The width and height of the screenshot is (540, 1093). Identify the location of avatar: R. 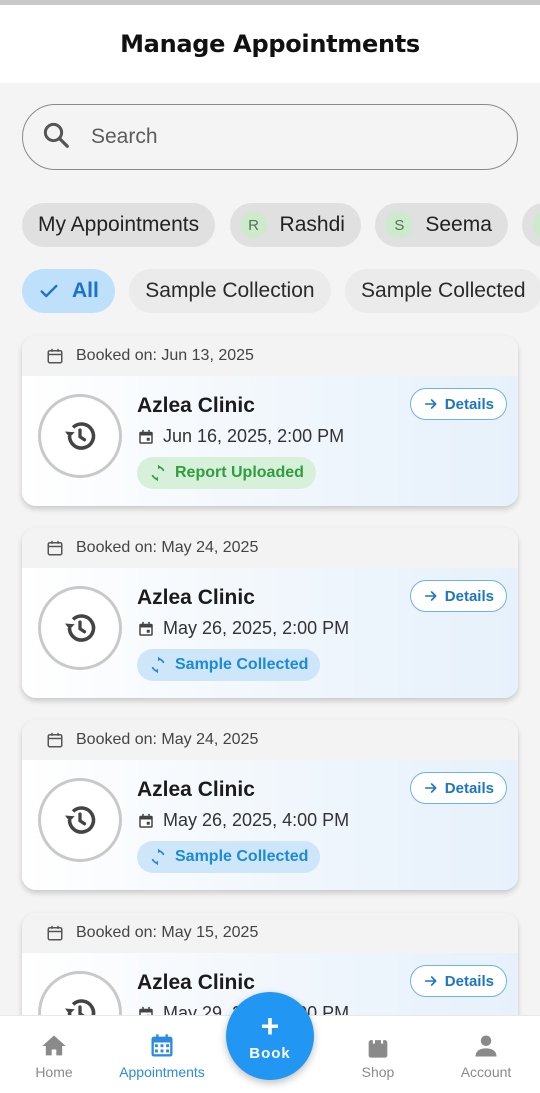
(253, 225).